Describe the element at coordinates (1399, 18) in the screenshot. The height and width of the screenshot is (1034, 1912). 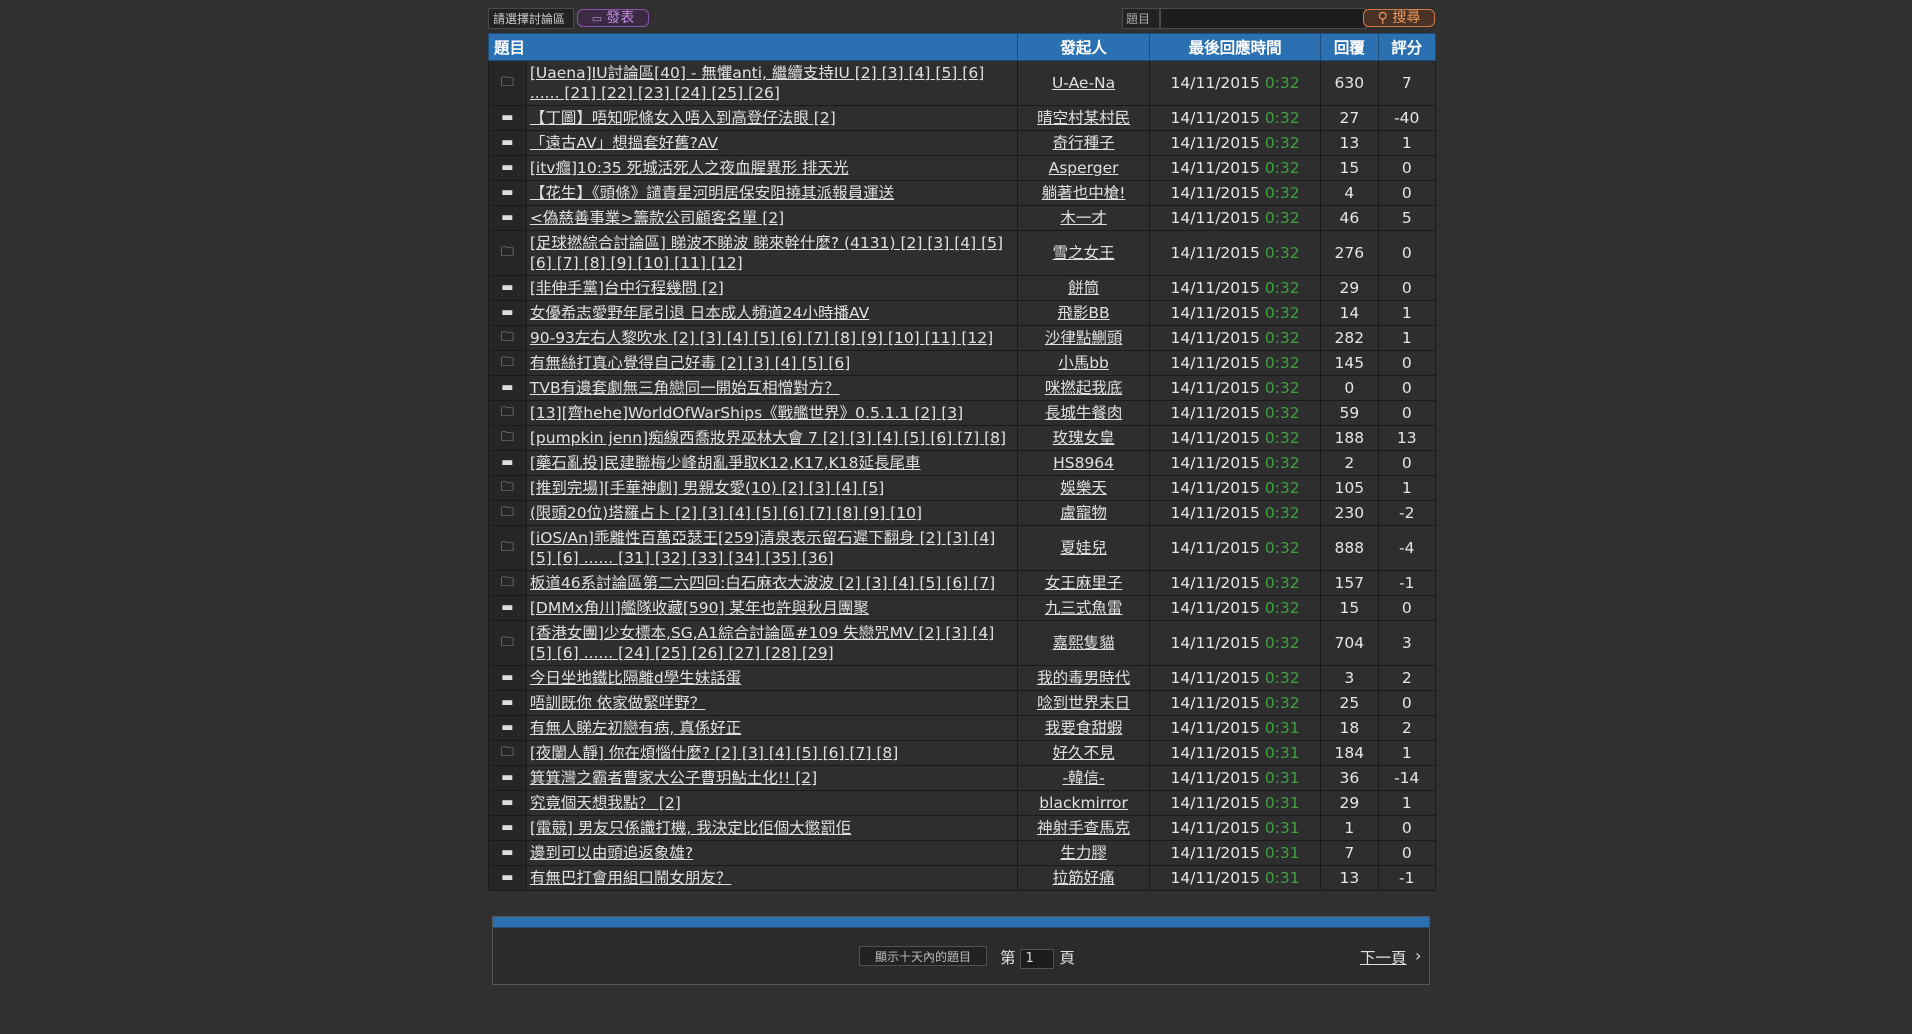
I see `search-button: ⚲ 搜尋` at that location.